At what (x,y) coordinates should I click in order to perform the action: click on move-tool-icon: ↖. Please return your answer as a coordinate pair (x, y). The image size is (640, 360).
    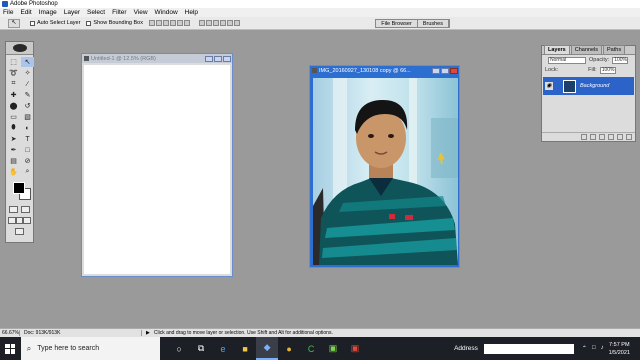
    Looking at the image, I should click on (27, 62).